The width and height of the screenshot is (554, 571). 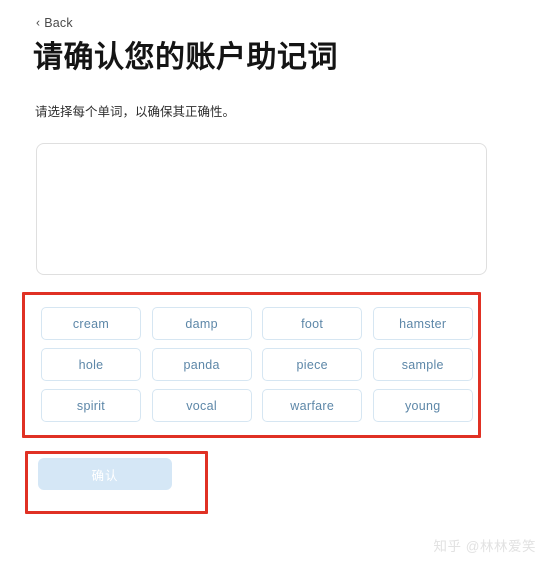 What do you see at coordinates (185, 57) in the screenshot?
I see `page-title: 请确认您的账户助记词` at bounding box center [185, 57].